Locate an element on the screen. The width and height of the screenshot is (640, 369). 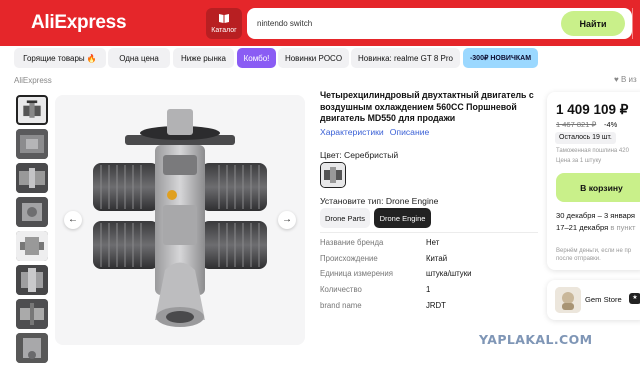
stock-badge: Осталось 19 шт. is located at coordinates (585, 138).